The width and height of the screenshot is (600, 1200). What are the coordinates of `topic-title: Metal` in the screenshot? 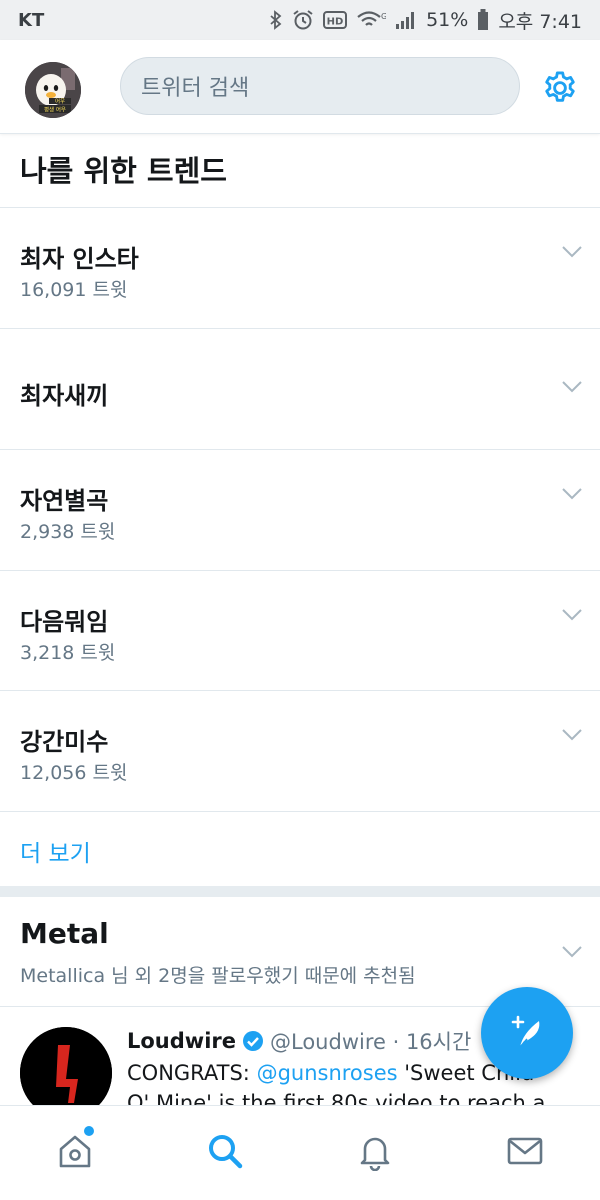 It's located at (64, 933).